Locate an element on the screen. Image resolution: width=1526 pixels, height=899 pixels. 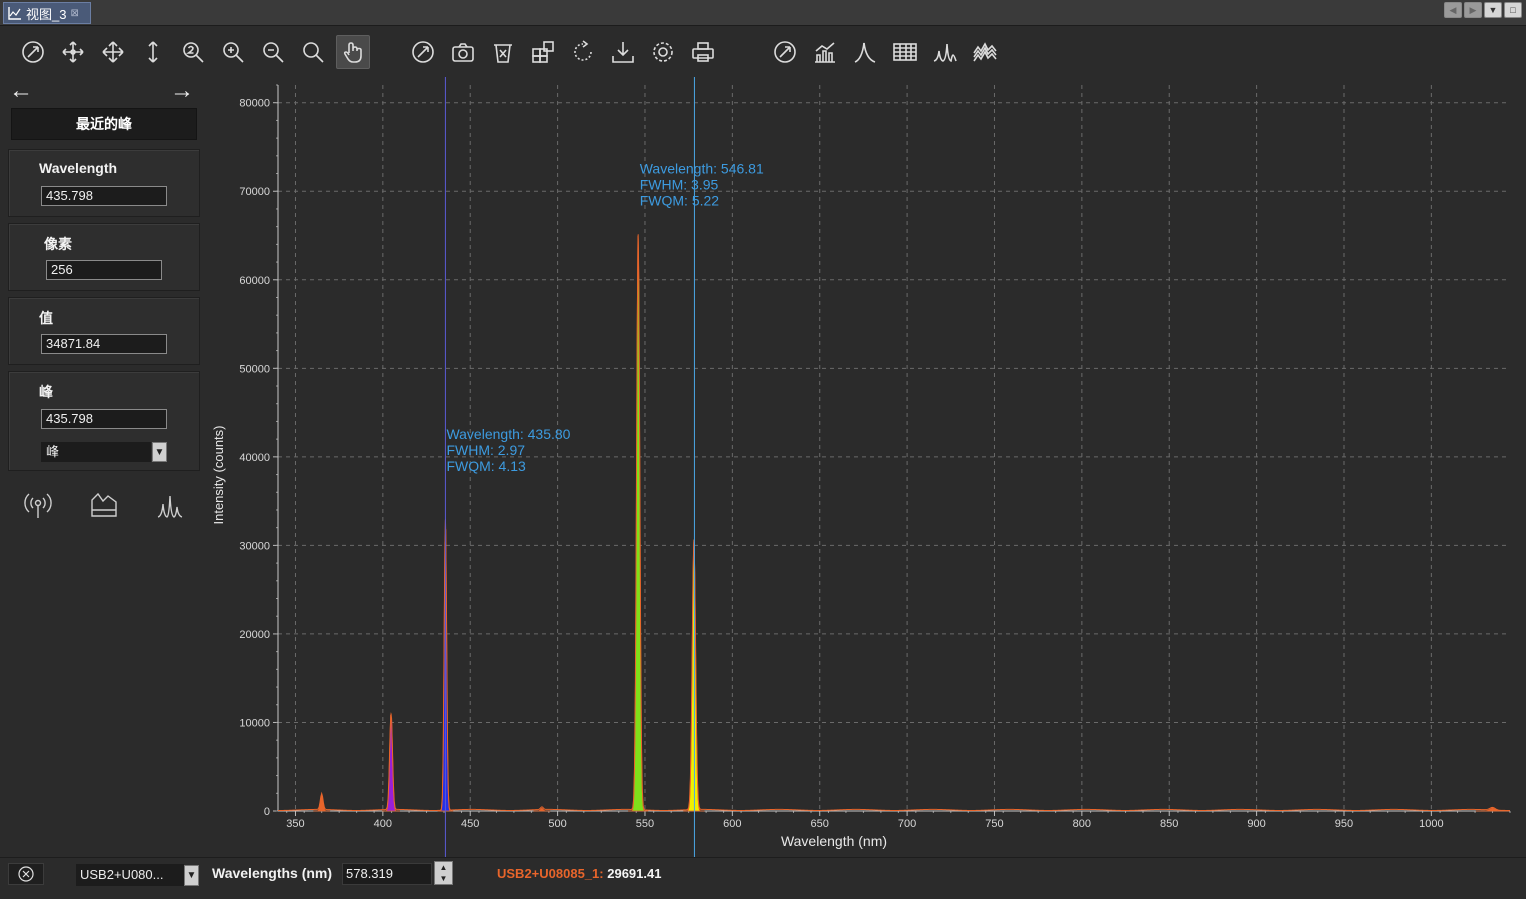
x-tick-label: 450 is located at coordinates (470, 824).